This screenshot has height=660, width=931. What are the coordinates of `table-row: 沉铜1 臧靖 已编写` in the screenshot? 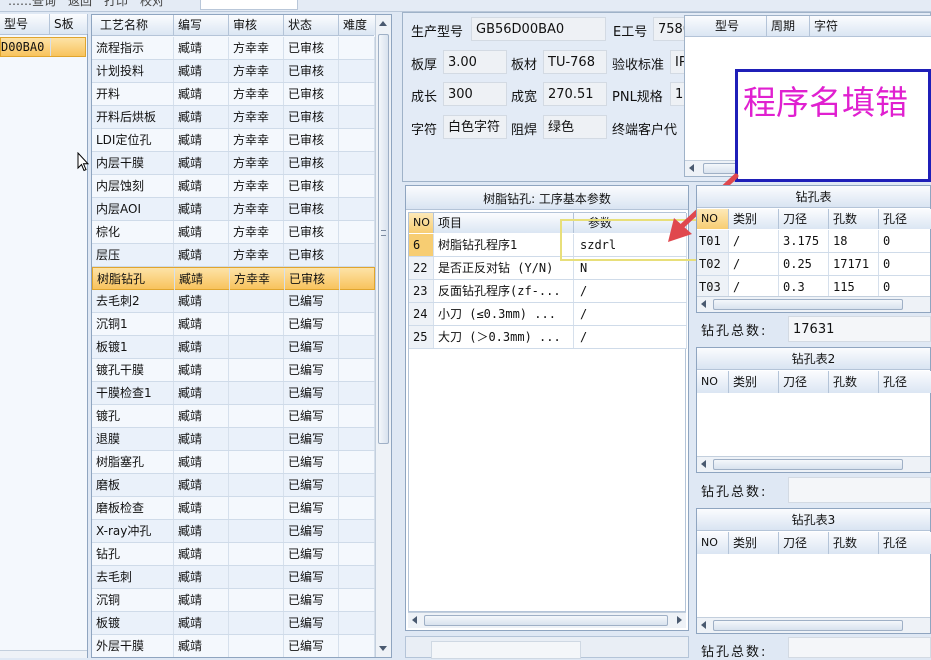 It's located at (233, 324).